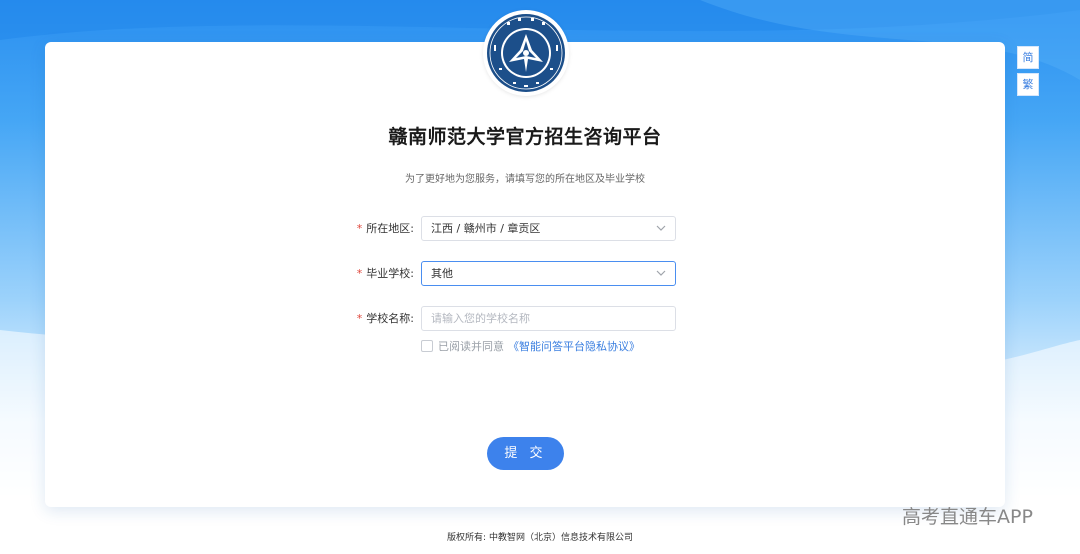 The image size is (1080, 554). What do you see at coordinates (525, 453) in the screenshot?
I see `submit-button: 提 交` at bounding box center [525, 453].